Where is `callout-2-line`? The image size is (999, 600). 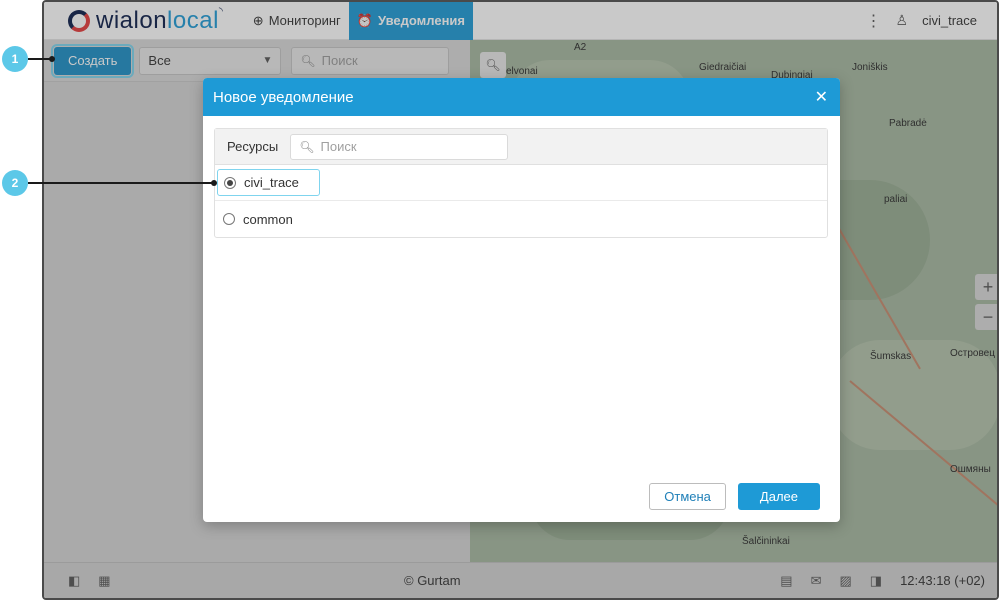 callout-2-line is located at coordinates (121, 183).